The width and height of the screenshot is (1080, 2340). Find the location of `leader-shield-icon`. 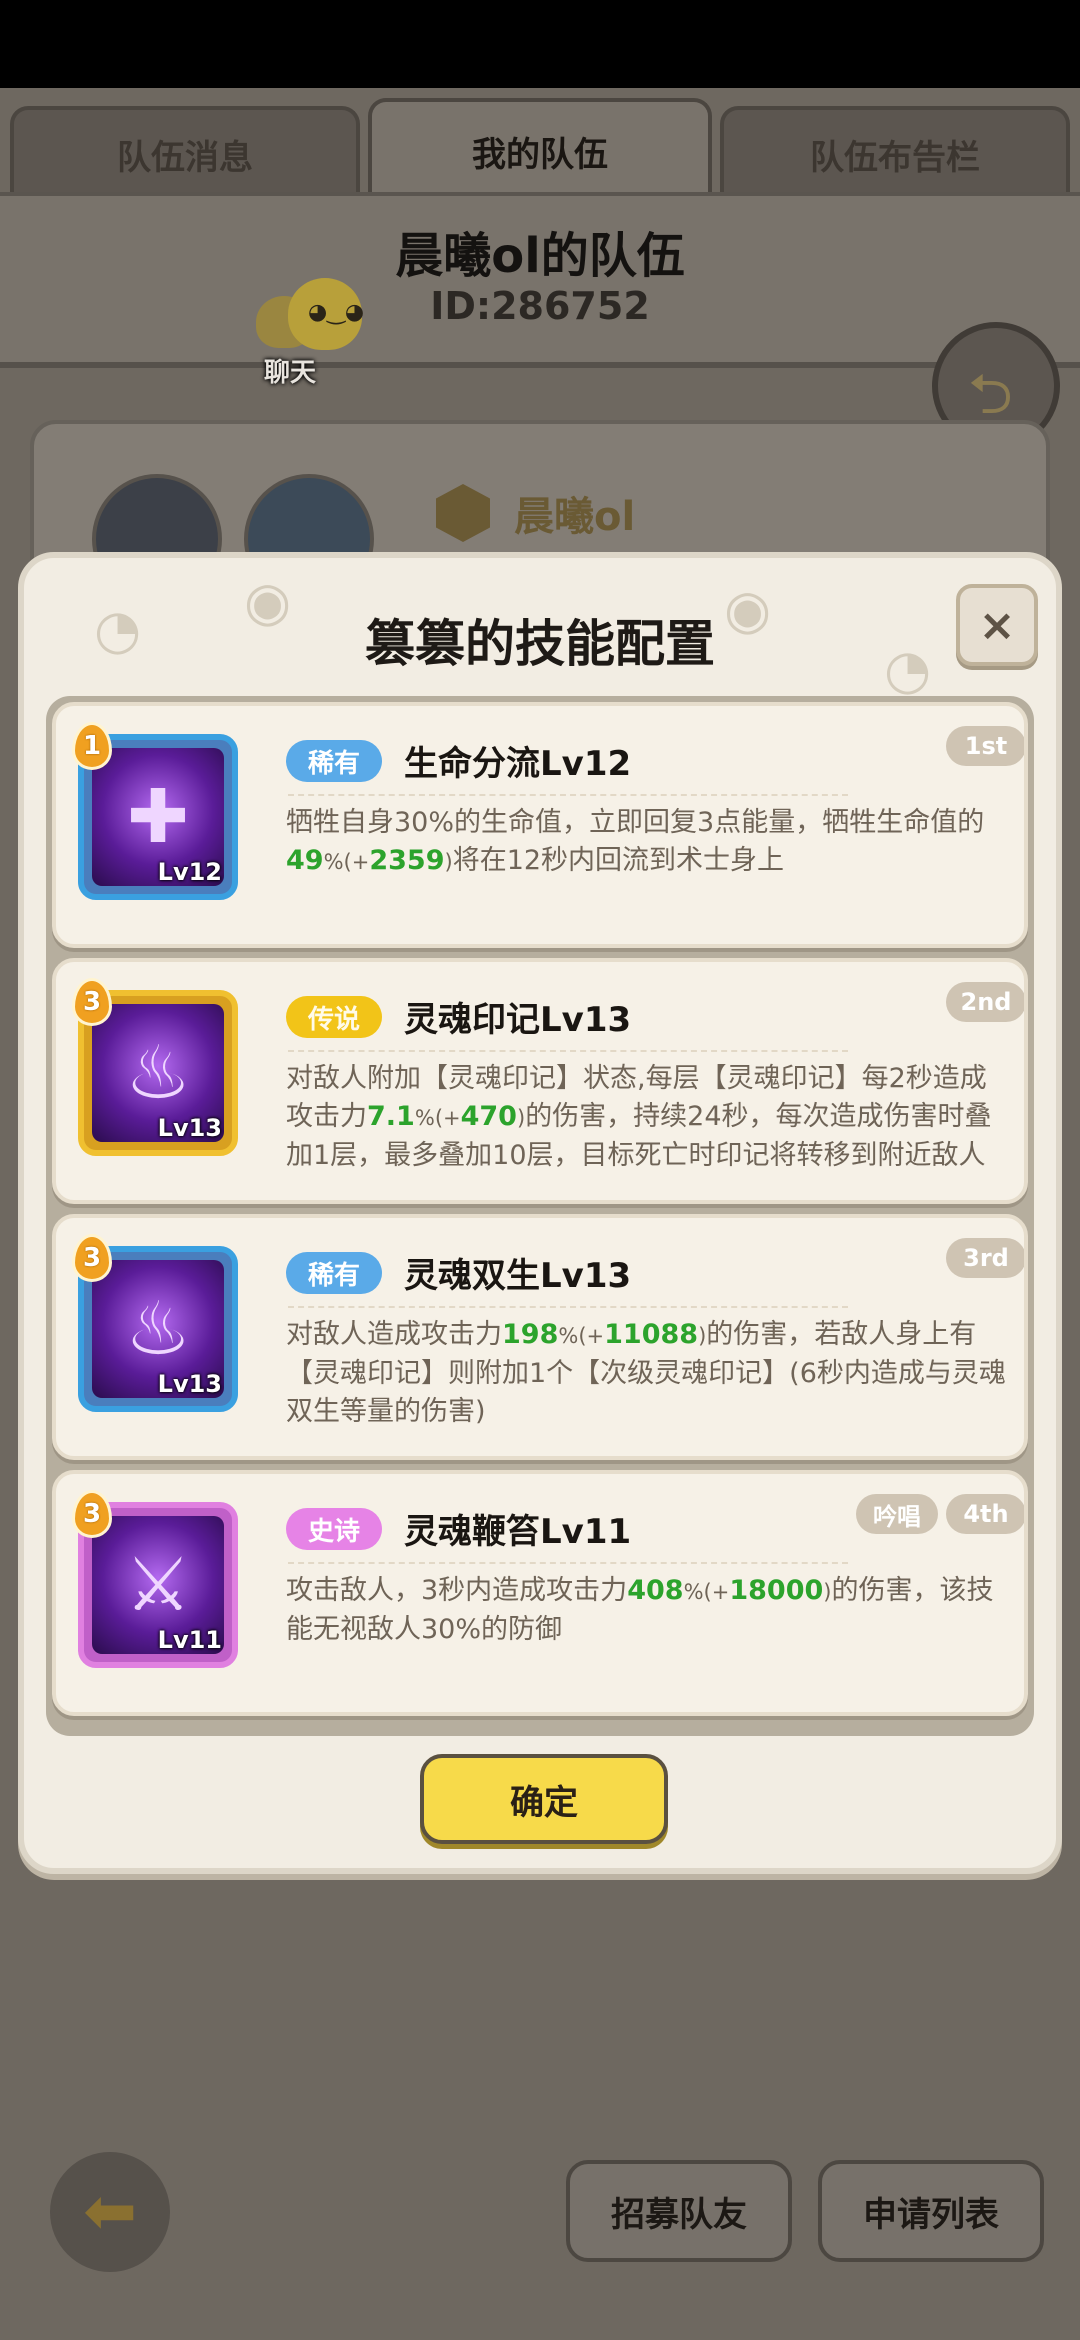

leader-shield-icon is located at coordinates (463, 513).